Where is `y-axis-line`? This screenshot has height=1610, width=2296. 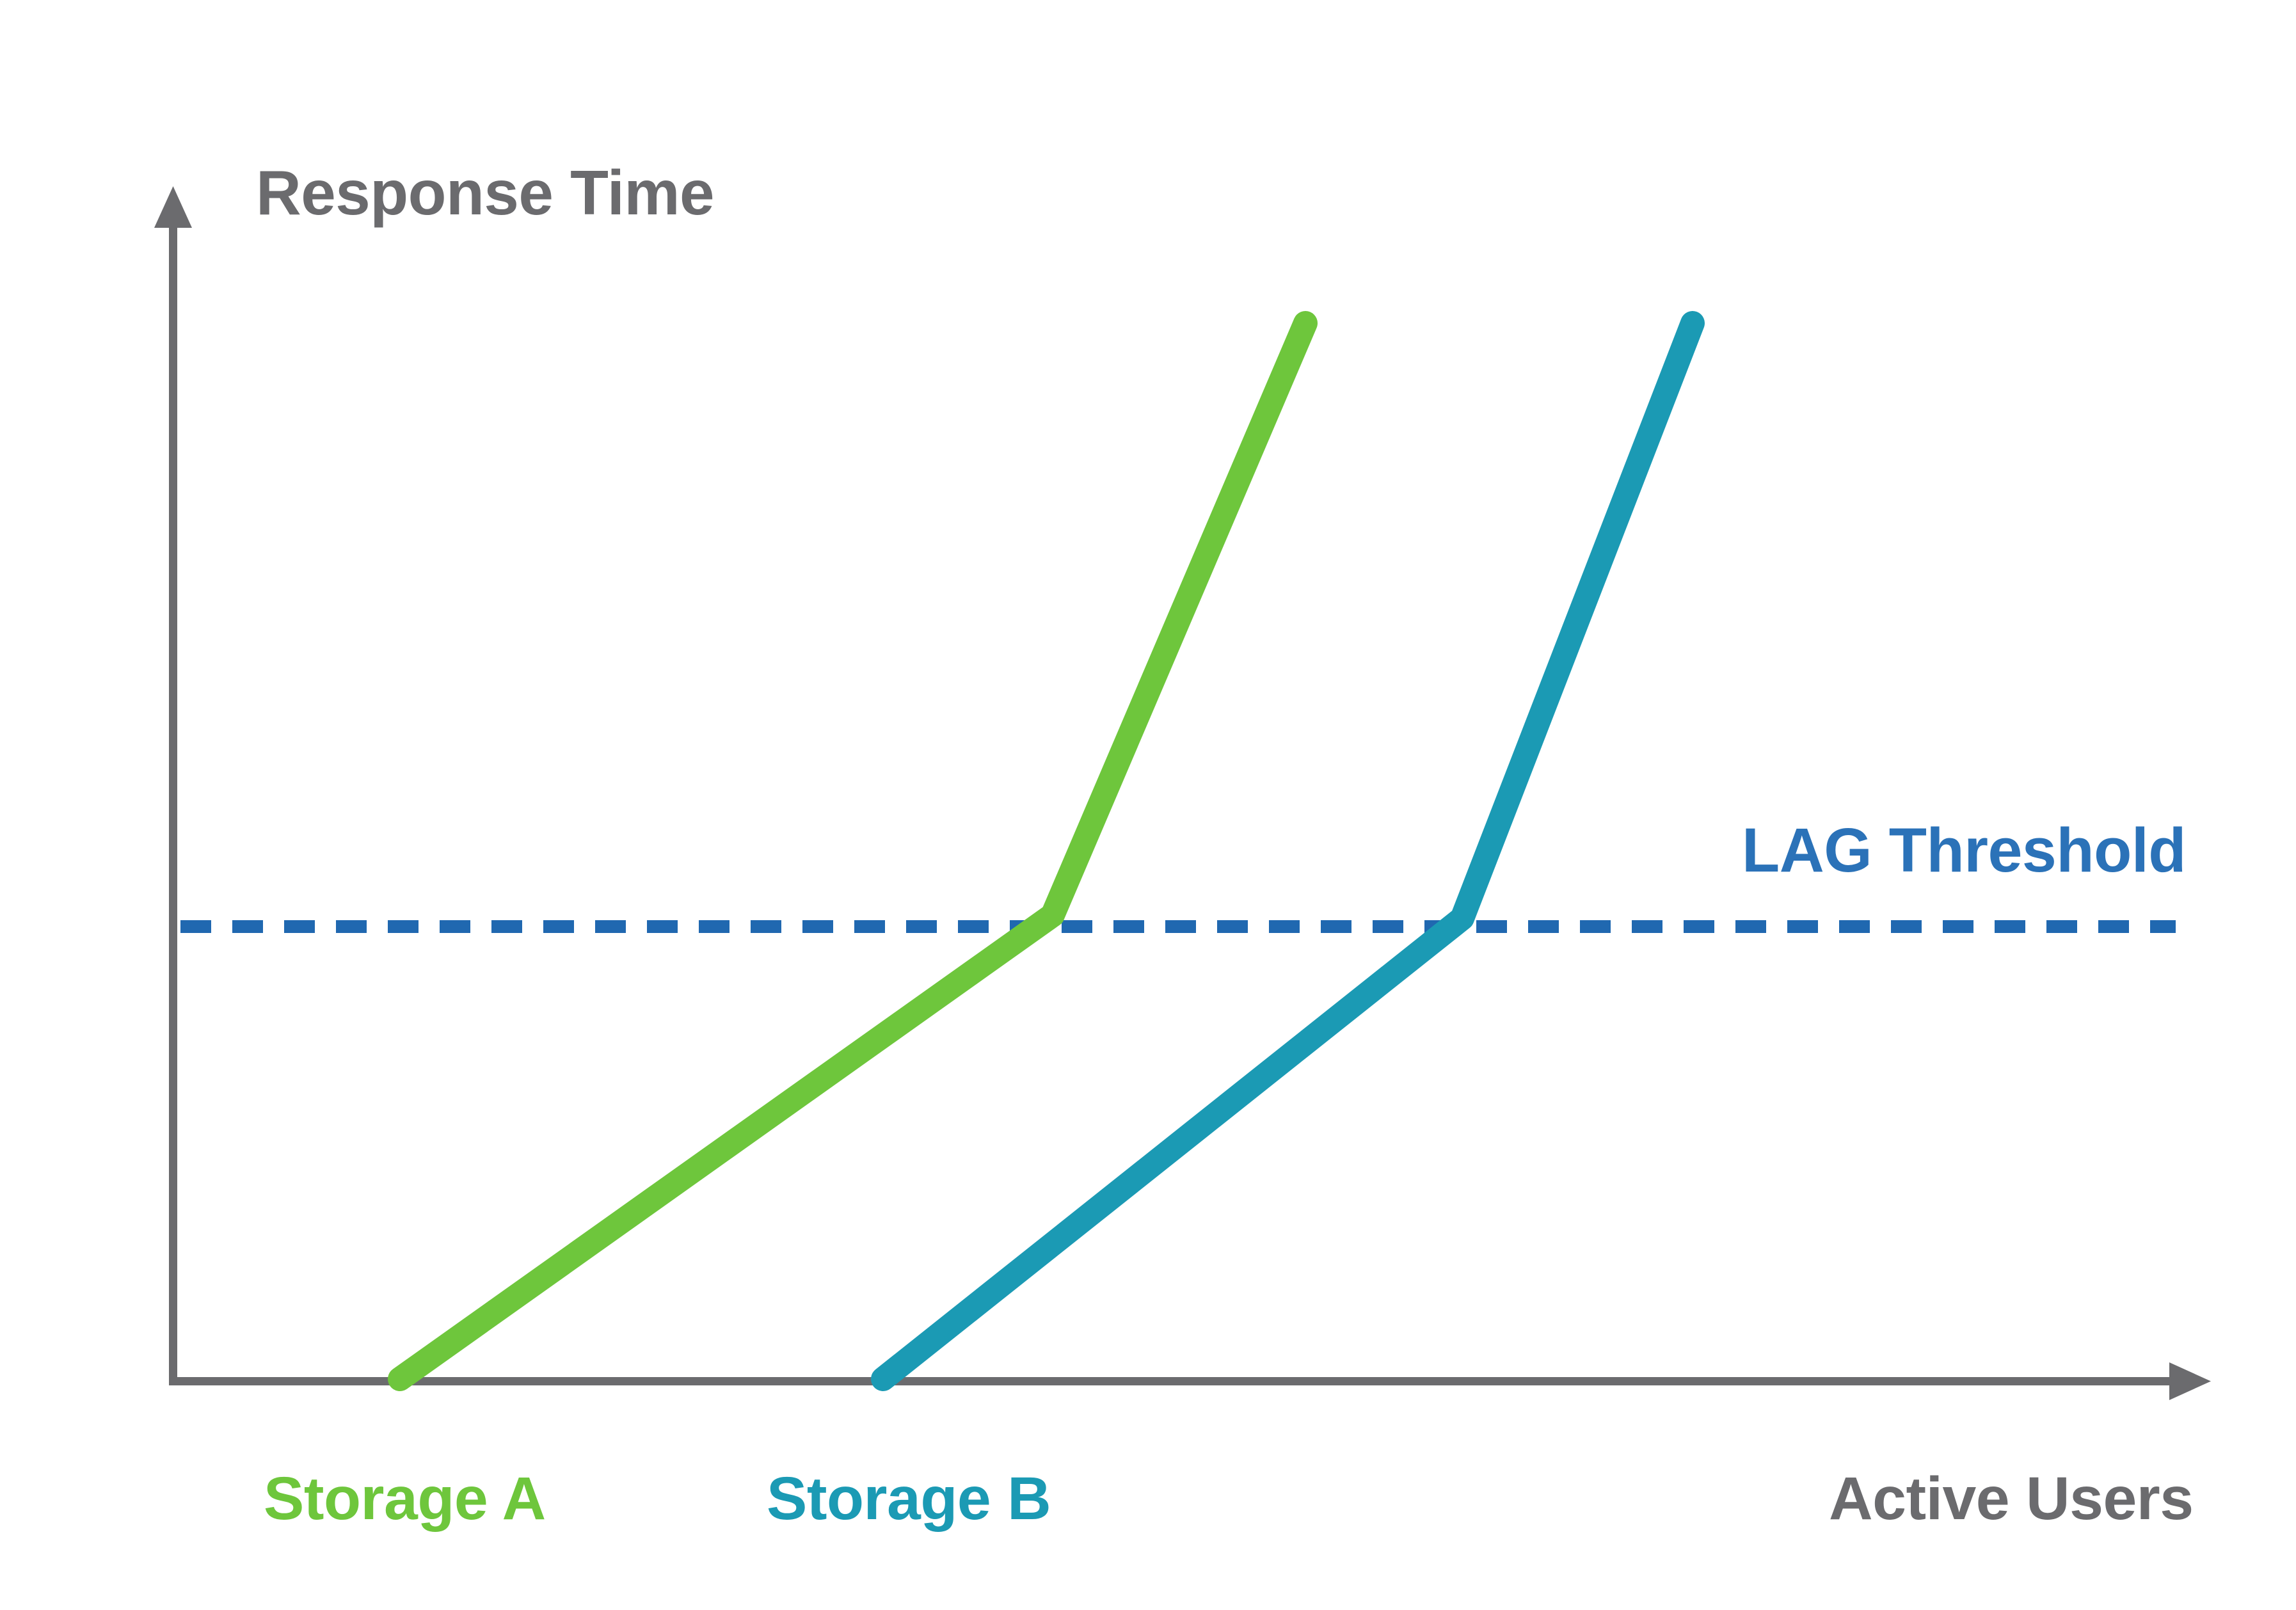 y-axis-line is located at coordinates (173, 803).